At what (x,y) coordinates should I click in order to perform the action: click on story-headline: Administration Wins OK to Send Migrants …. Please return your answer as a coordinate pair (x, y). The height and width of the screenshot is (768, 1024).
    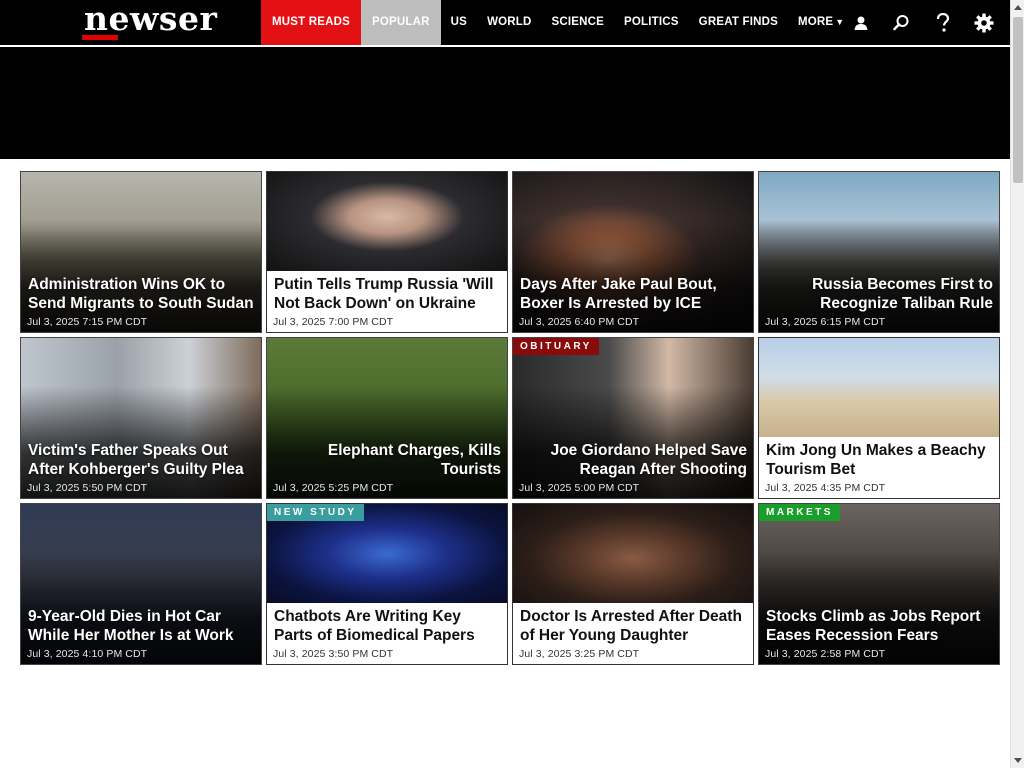
    Looking at the image, I should click on (141, 294).